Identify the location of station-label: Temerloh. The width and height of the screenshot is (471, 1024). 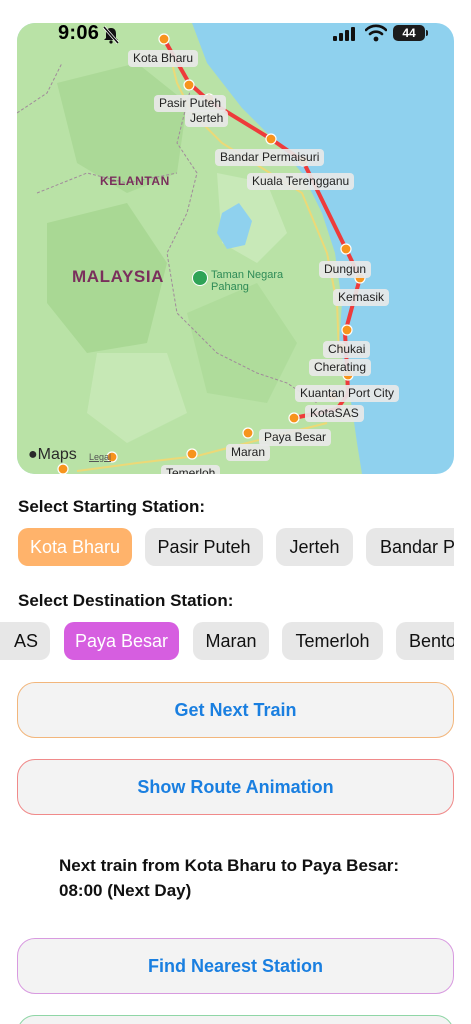
(191, 469).